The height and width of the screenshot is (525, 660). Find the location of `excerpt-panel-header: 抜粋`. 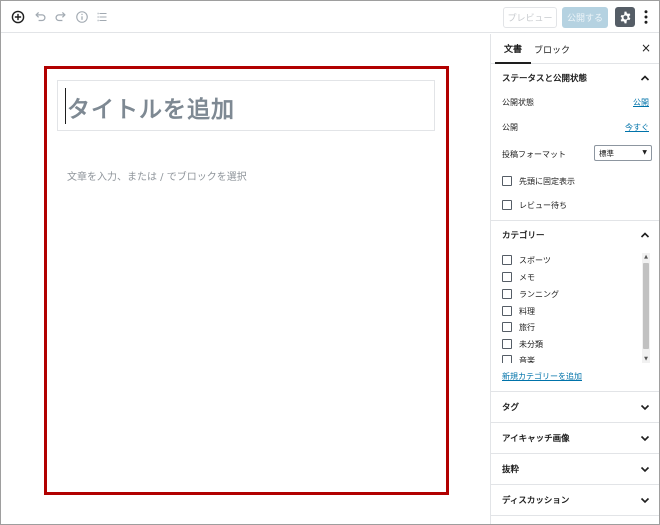

excerpt-panel-header: 抜粋 is located at coordinates (575, 469).